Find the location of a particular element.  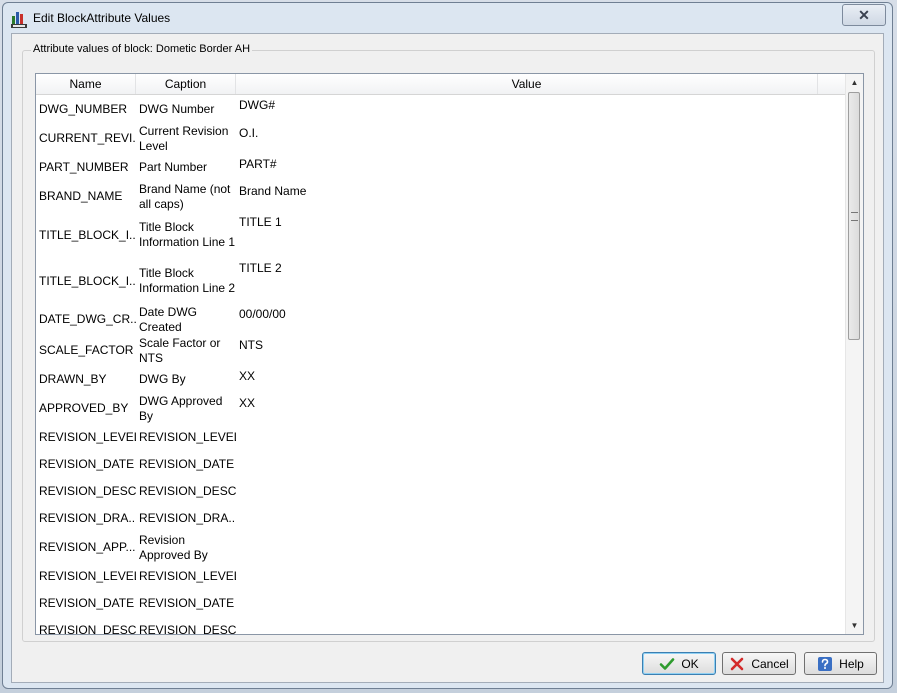

row-caption: Revision Approved By is located at coordinates (173, 547).